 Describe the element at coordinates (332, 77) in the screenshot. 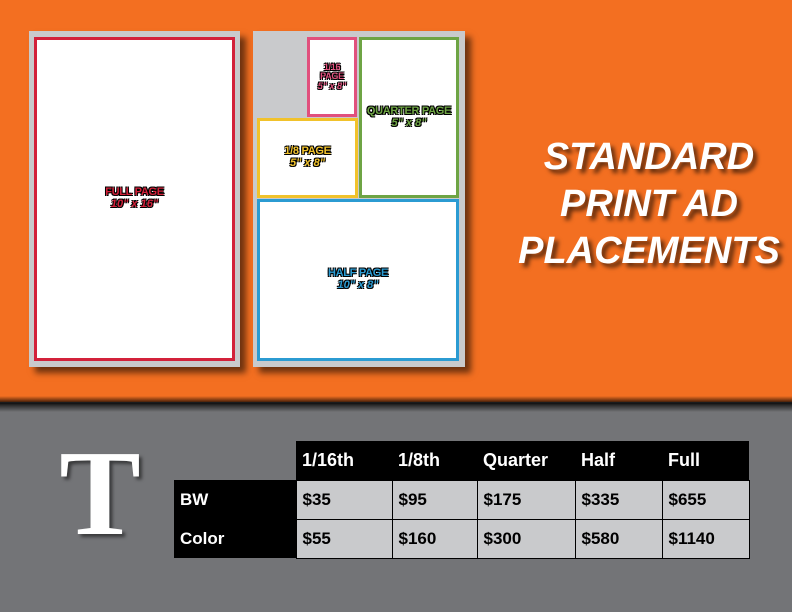

I see `ad-sixteenth-page: 1/16 PAGE 5" x 8"` at that location.